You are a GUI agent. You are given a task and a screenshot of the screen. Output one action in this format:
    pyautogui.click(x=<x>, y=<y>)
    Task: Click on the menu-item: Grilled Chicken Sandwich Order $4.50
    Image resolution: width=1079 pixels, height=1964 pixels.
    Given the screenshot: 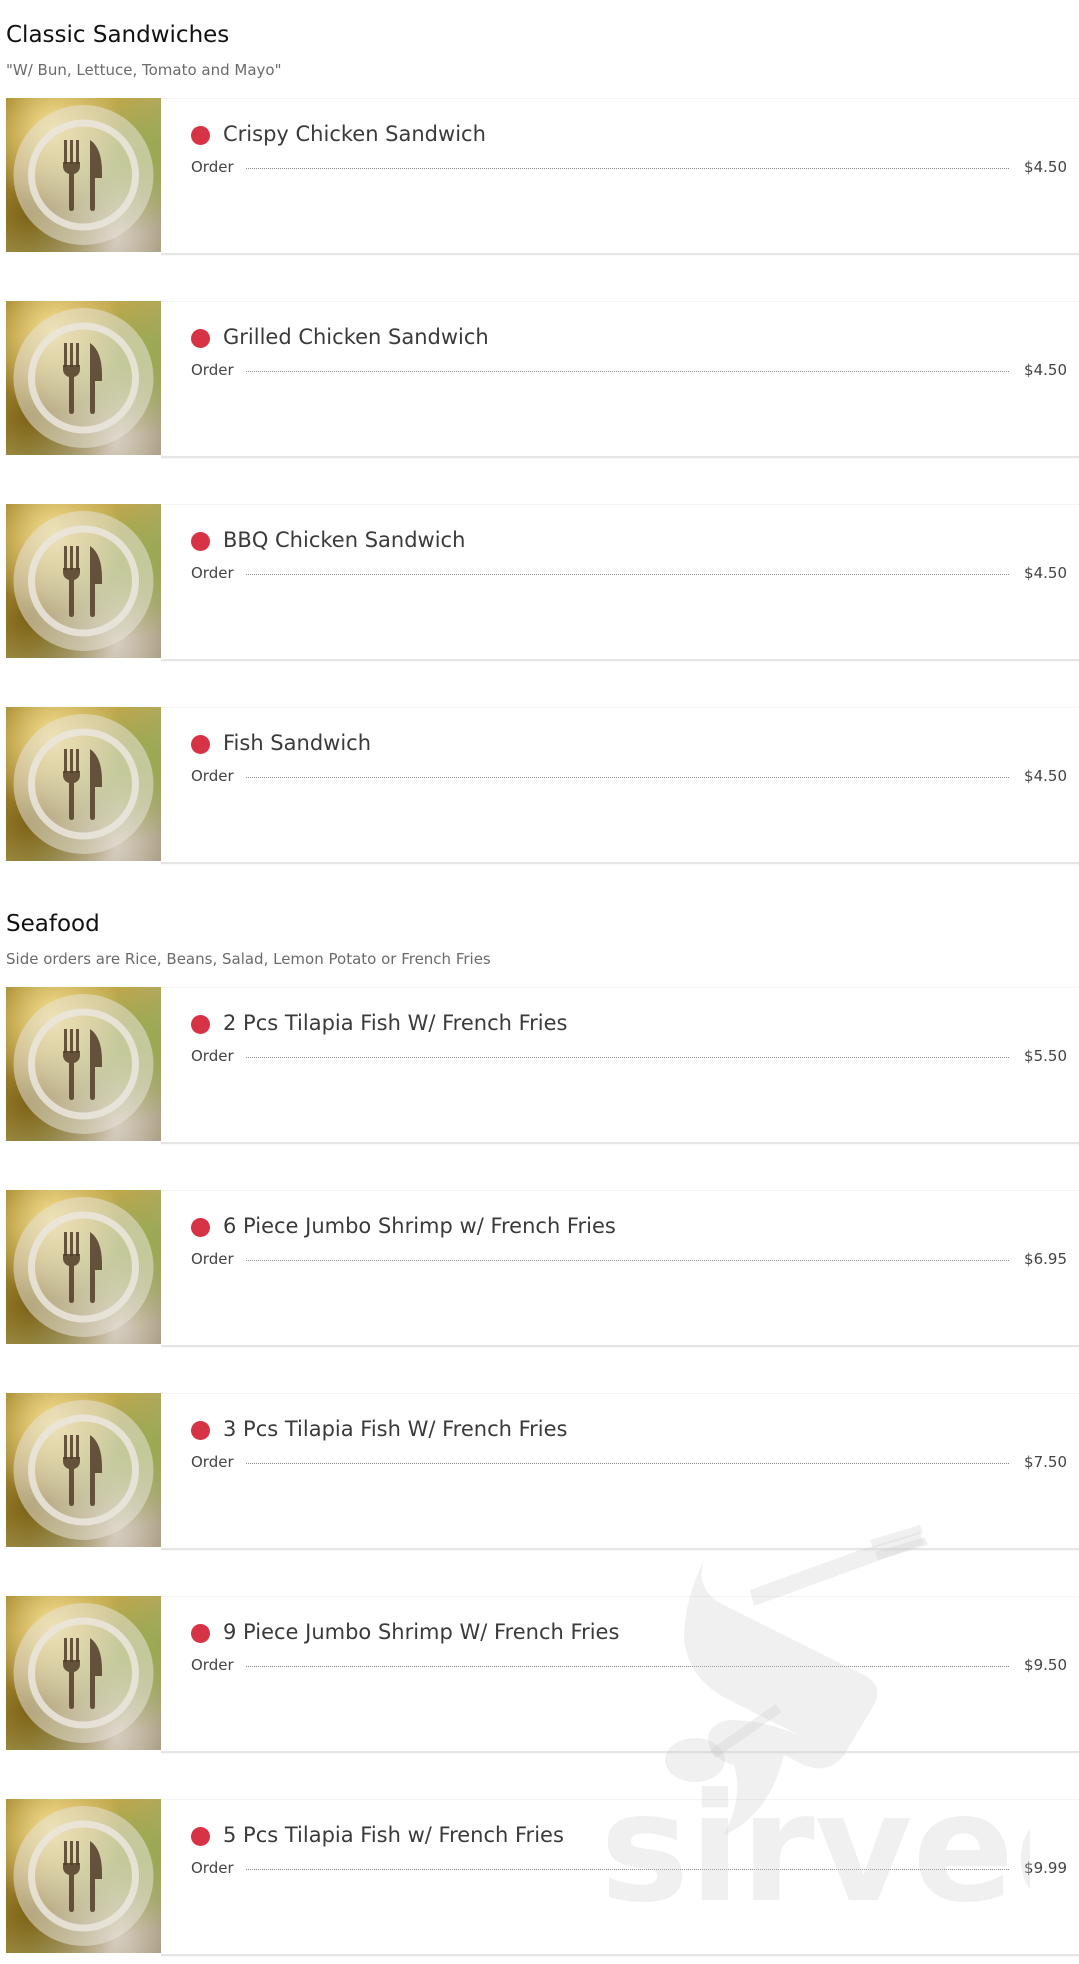 What is the action you would take?
    pyautogui.click(x=542, y=379)
    